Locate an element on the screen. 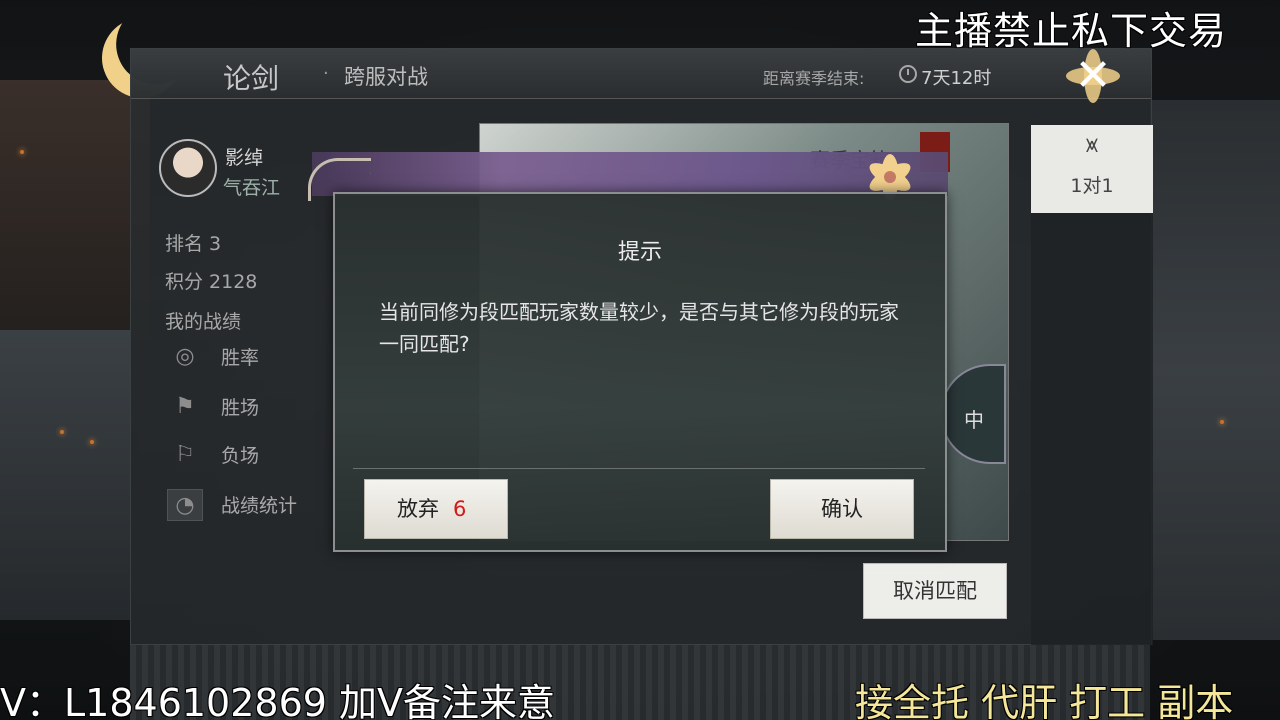  confirm-button: 确认 is located at coordinates (842, 509).